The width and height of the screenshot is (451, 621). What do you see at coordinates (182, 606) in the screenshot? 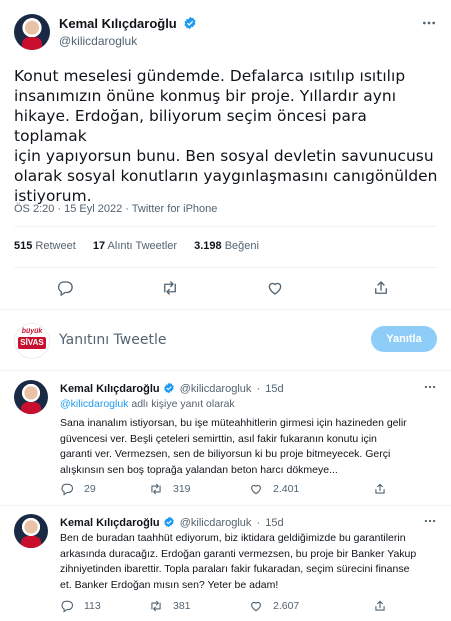
I see `retweet-count: 381` at bounding box center [182, 606].